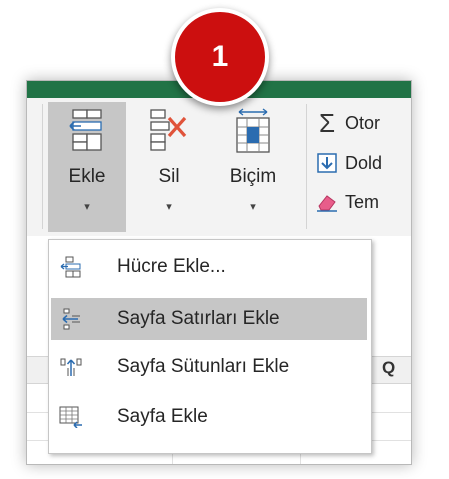  I want to click on menu-item-insert-sheet-columns: Sayfa Sütunları Ekle, so click(209, 367).